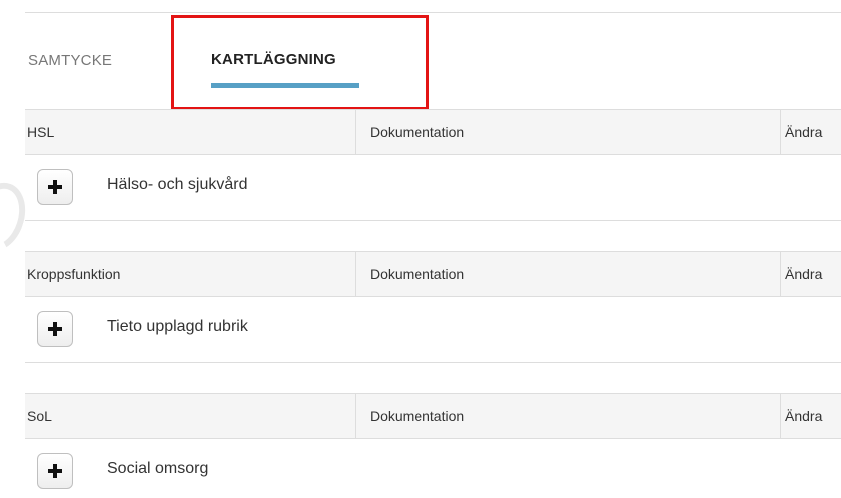  What do you see at coordinates (177, 326) in the screenshot?
I see `item-label: Tieto upplagd rubrik` at bounding box center [177, 326].